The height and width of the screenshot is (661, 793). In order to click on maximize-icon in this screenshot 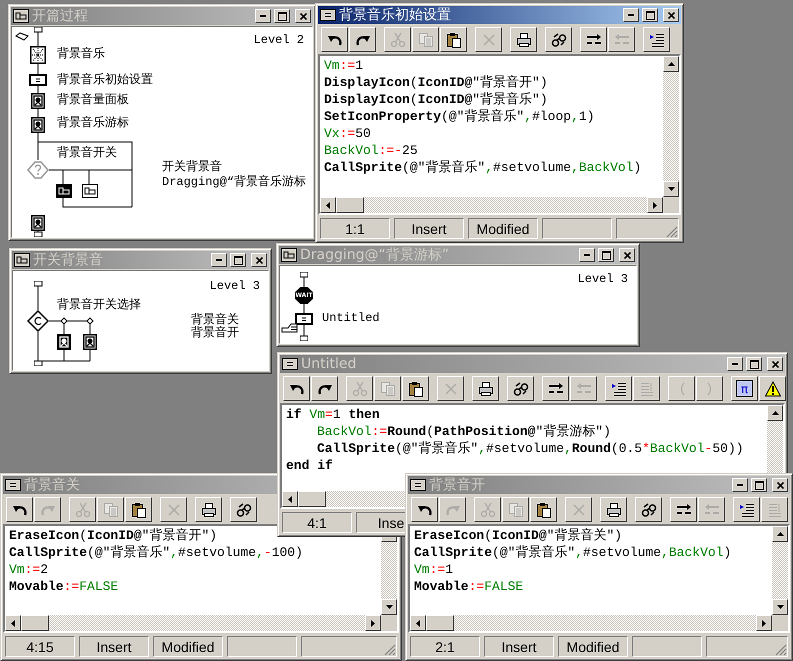, I will do `click(282, 16)`.